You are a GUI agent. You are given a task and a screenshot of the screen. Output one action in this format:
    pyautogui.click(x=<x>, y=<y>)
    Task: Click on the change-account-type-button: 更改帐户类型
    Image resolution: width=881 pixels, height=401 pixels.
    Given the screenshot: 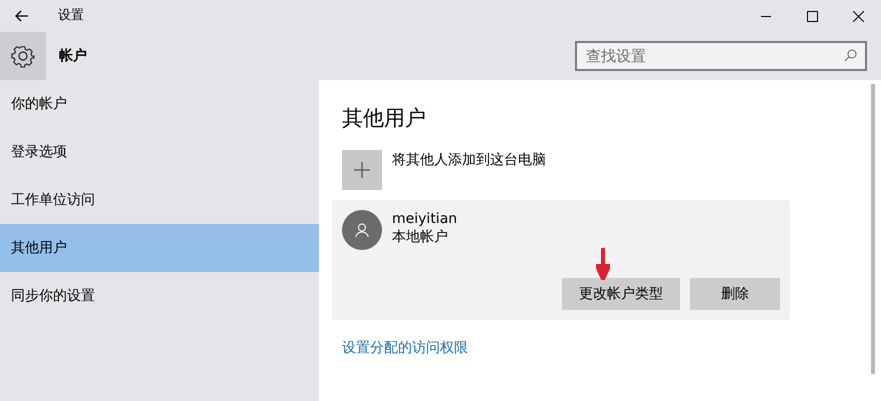 What is the action you would take?
    pyautogui.click(x=621, y=294)
    